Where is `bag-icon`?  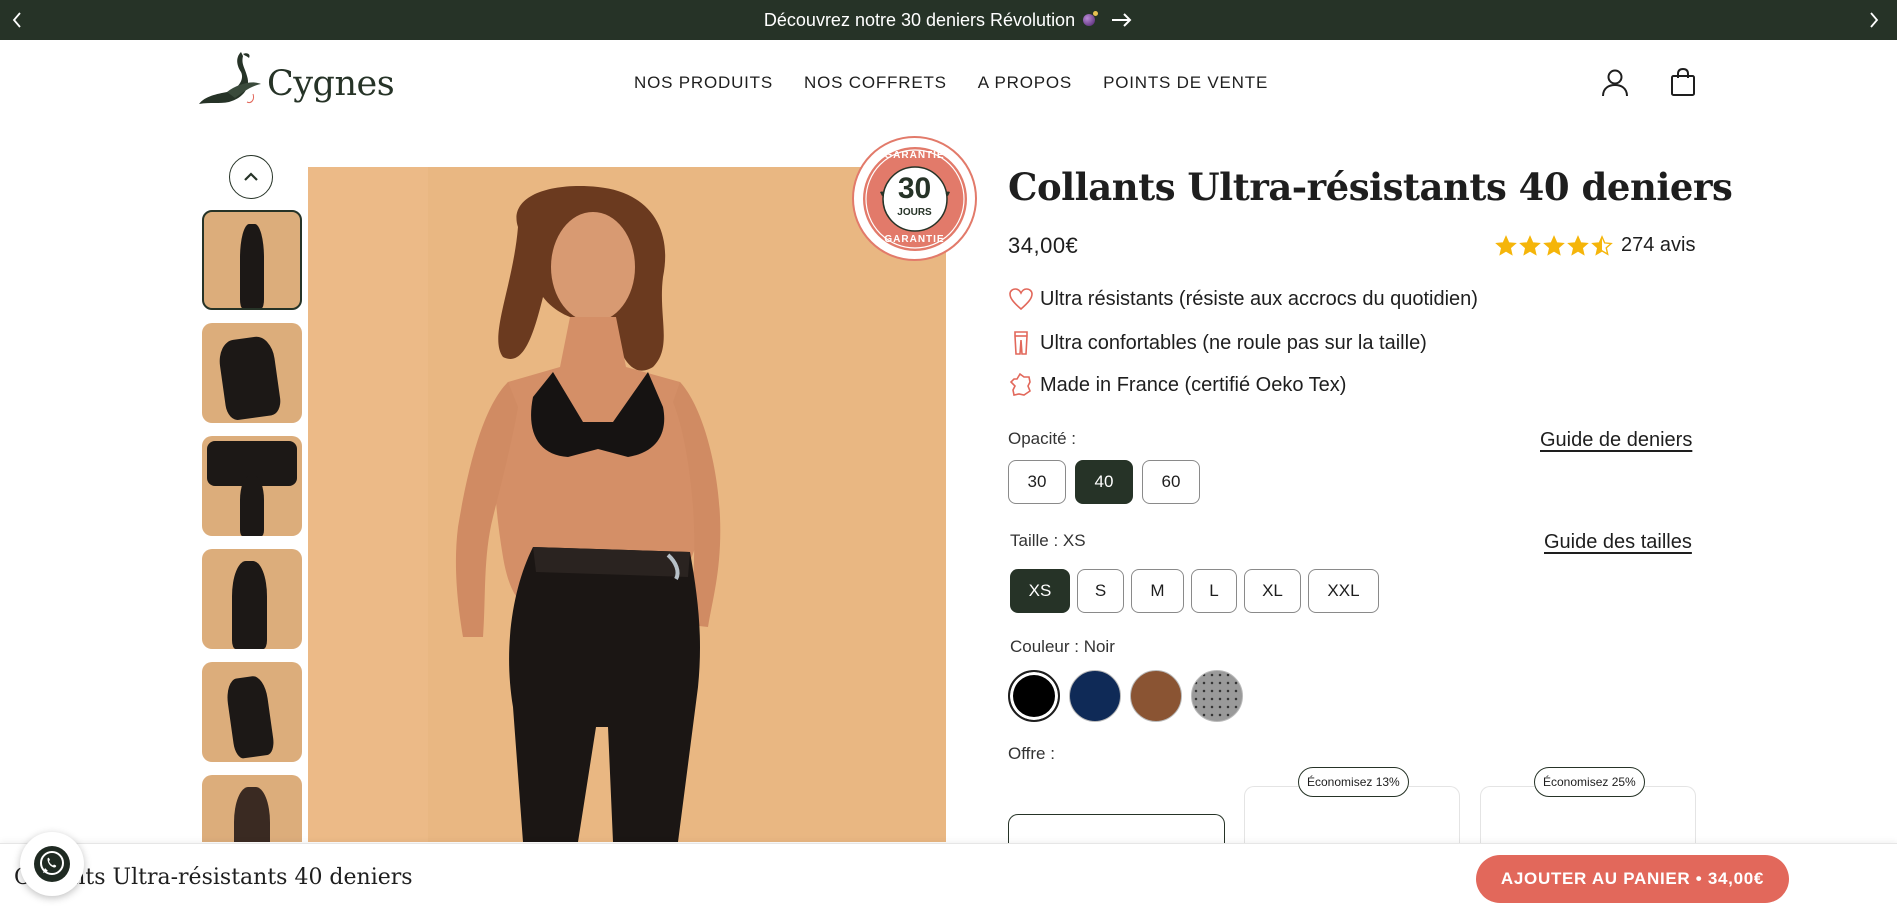 bag-icon is located at coordinates (1683, 81).